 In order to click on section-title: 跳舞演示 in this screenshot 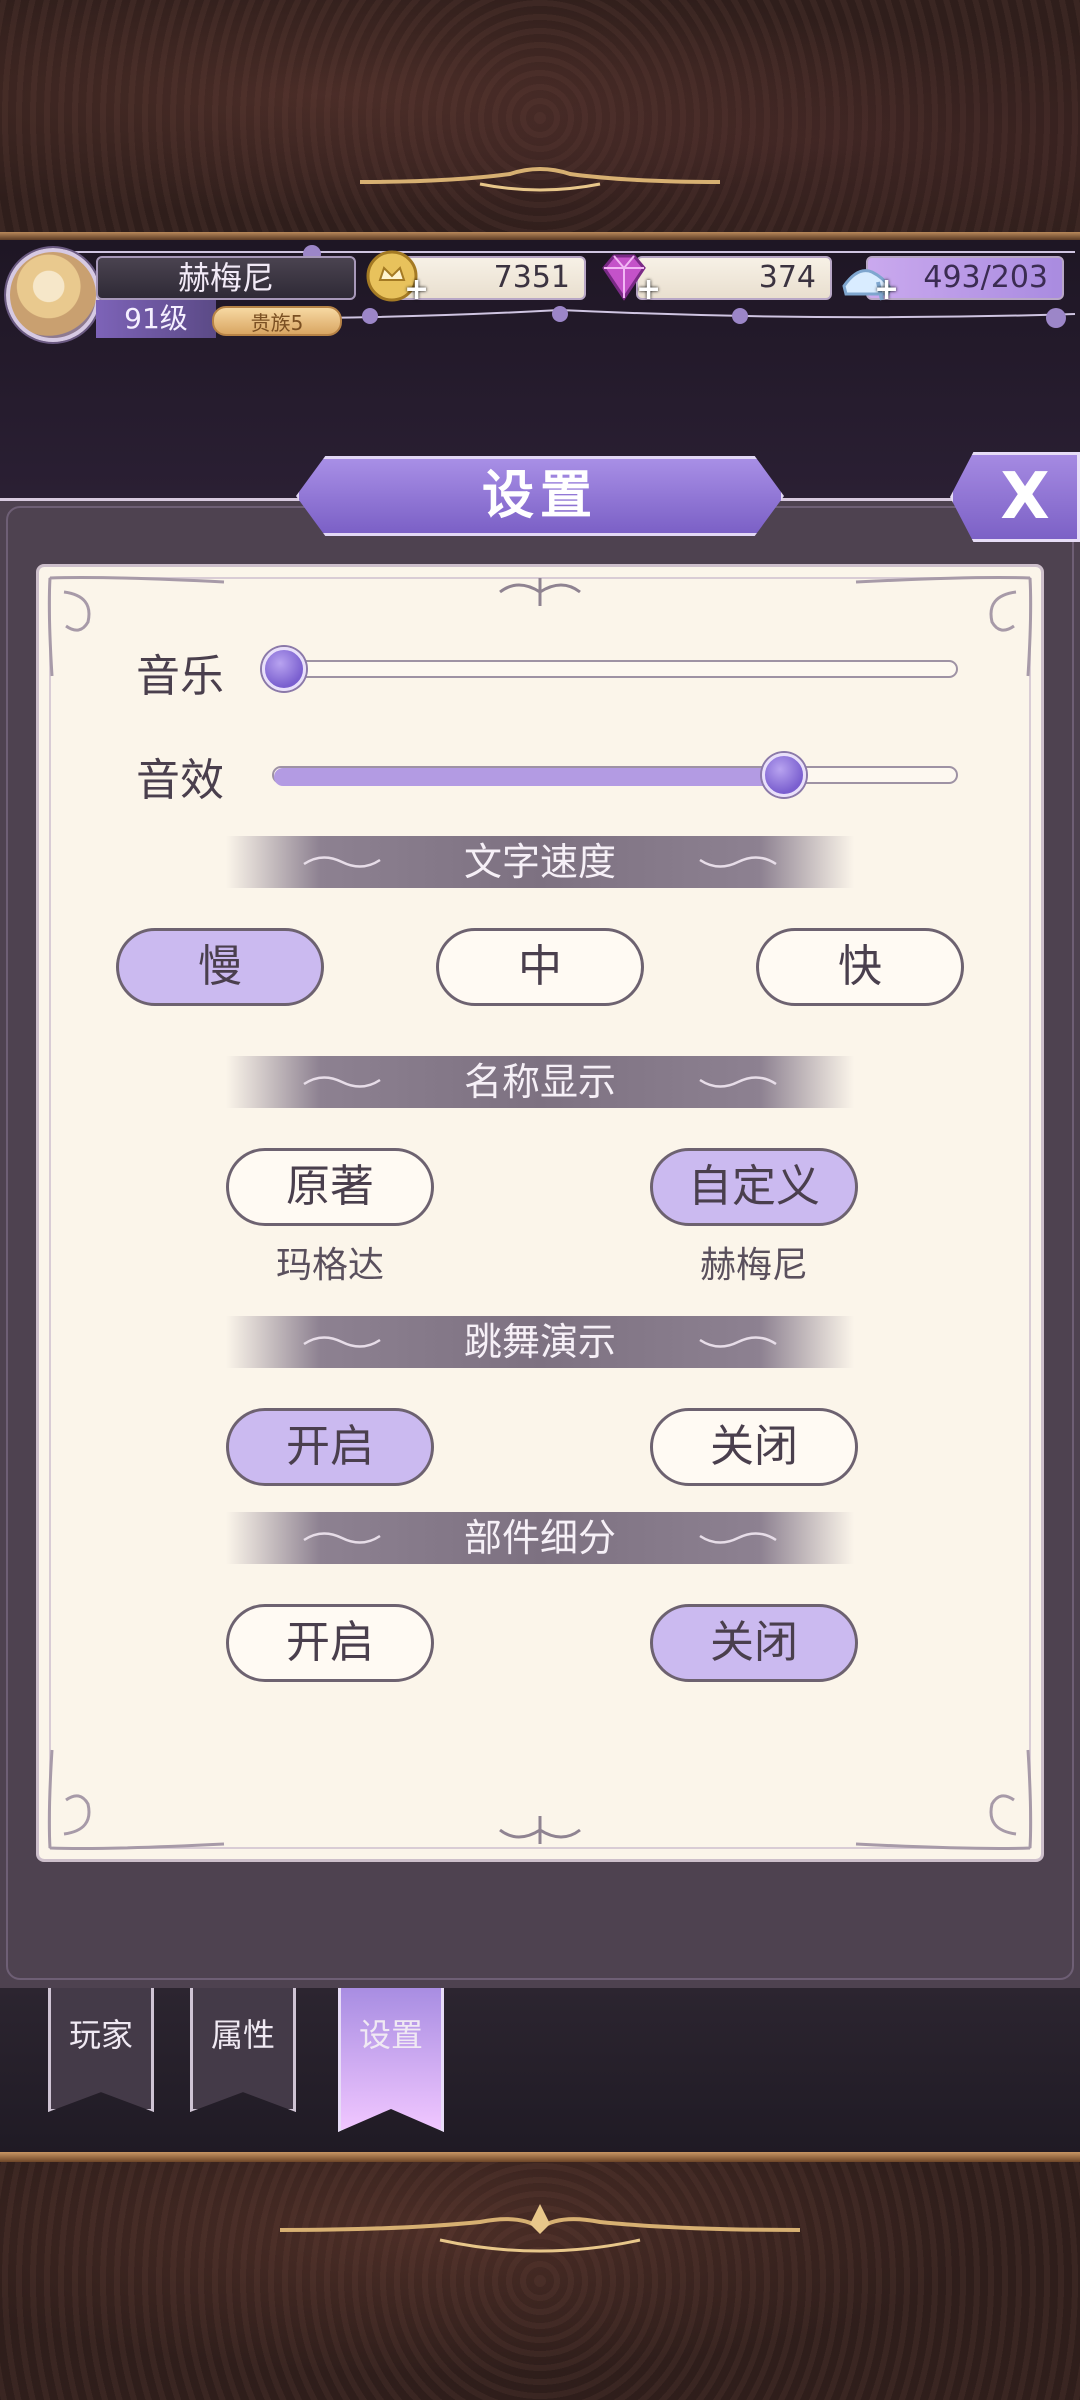, I will do `click(539, 1342)`.